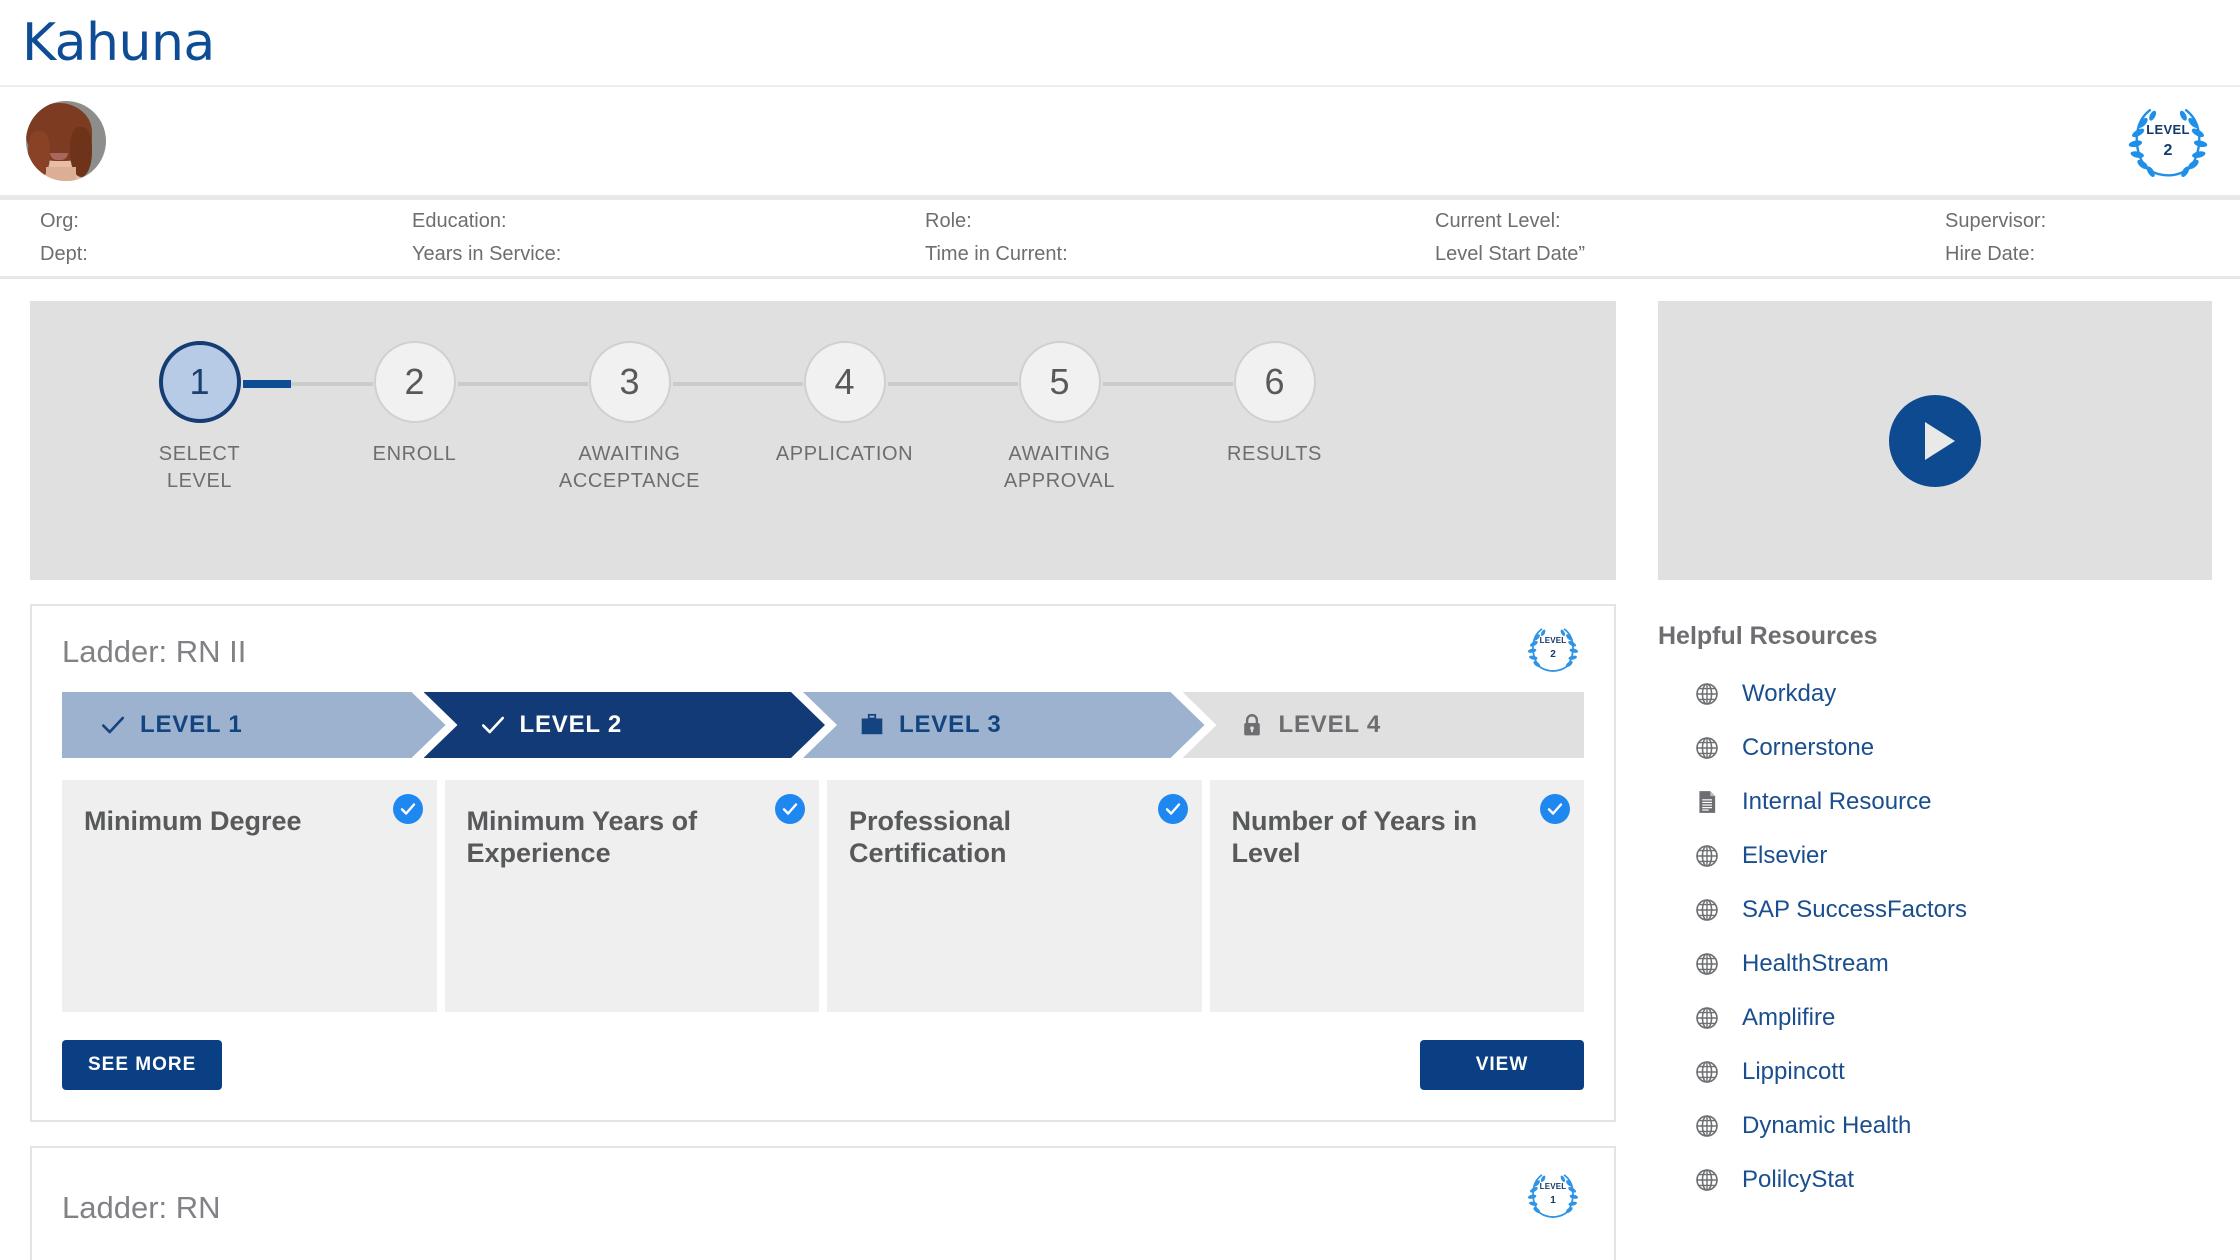 Image resolution: width=2240 pixels, height=1260 pixels. Describe the element at coordinates (1935, 802) in the screenshot. I see `resource-link-internal-resource: Internal Resource` at that location.